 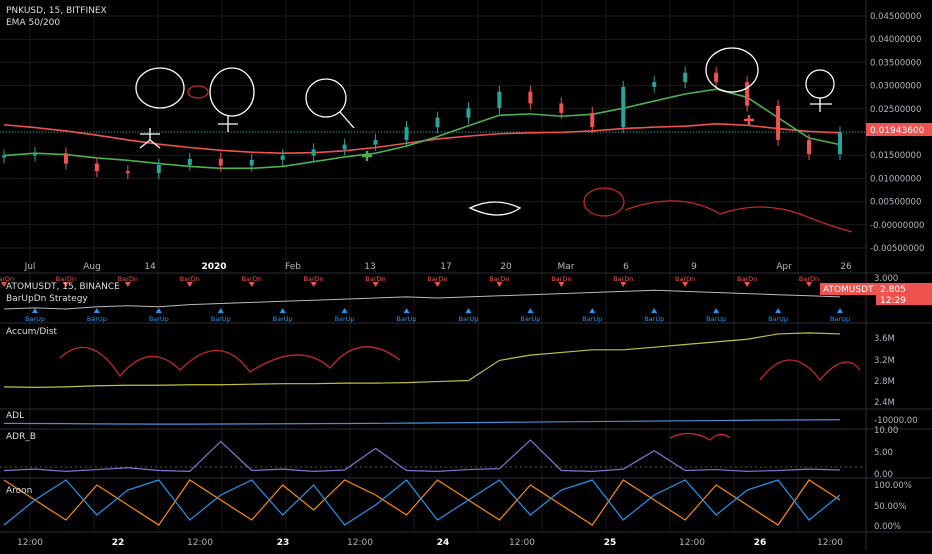 I want to click on atom-badge-value: 2.805, so click(x=893, y=290).